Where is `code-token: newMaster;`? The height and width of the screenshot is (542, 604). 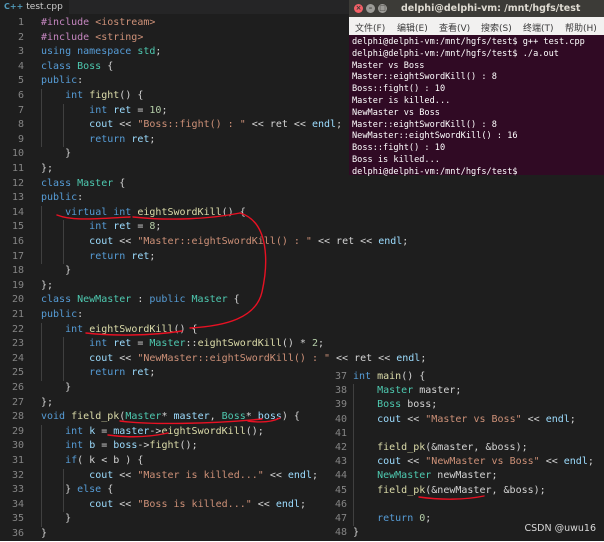
code-token: newMaster; is located at coordinates (464, 476).